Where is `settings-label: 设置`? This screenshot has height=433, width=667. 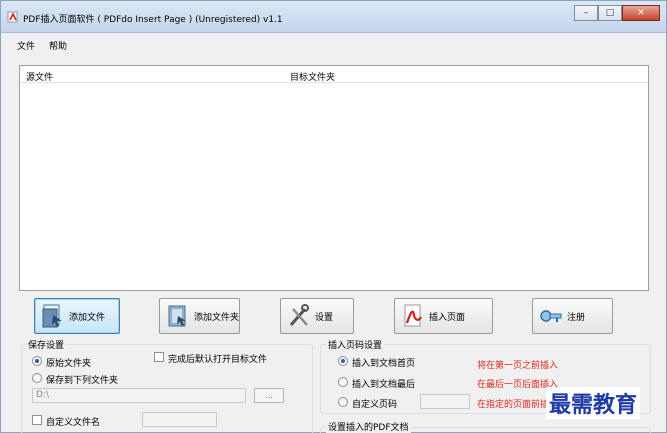
settings-label: 设置 is located at coordinates (324, 317).